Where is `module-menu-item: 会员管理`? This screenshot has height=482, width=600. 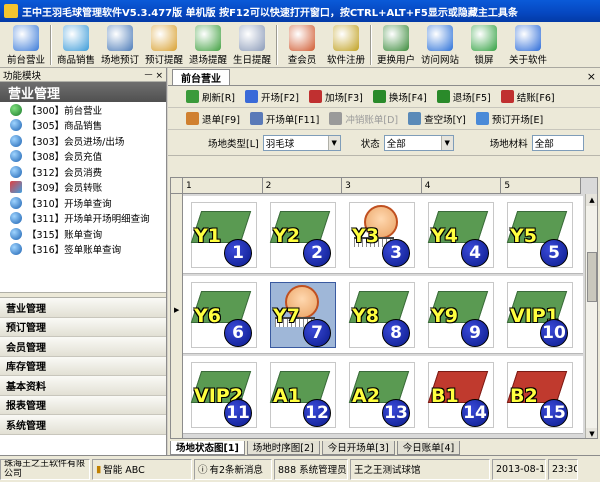
module-menu-item: 会员管理 is located at coordinates (83, 347).